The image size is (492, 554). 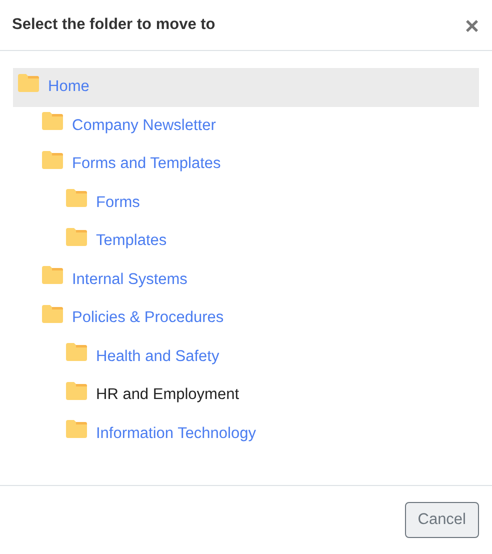 I want to click on folder-item: Forms and Templates, so click(x=246, y=164).